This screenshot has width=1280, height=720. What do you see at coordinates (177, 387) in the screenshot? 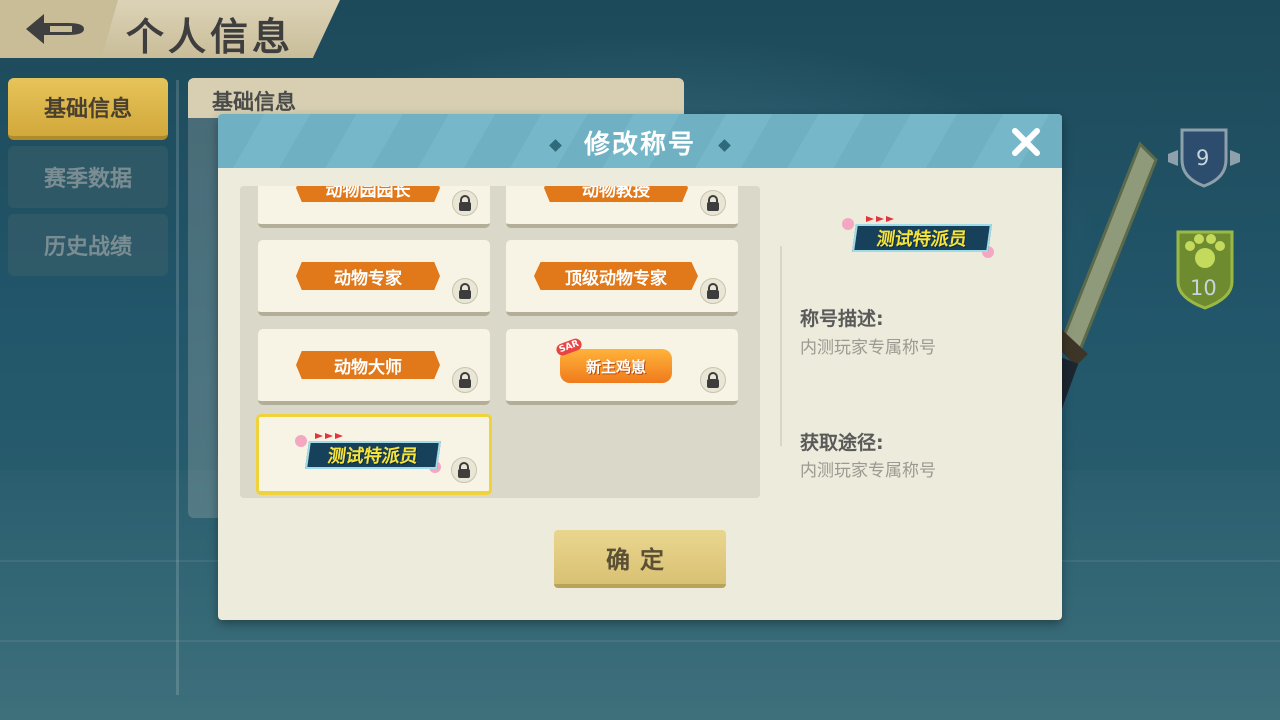
I see `nav-divider` at bounding box center [177, 387].